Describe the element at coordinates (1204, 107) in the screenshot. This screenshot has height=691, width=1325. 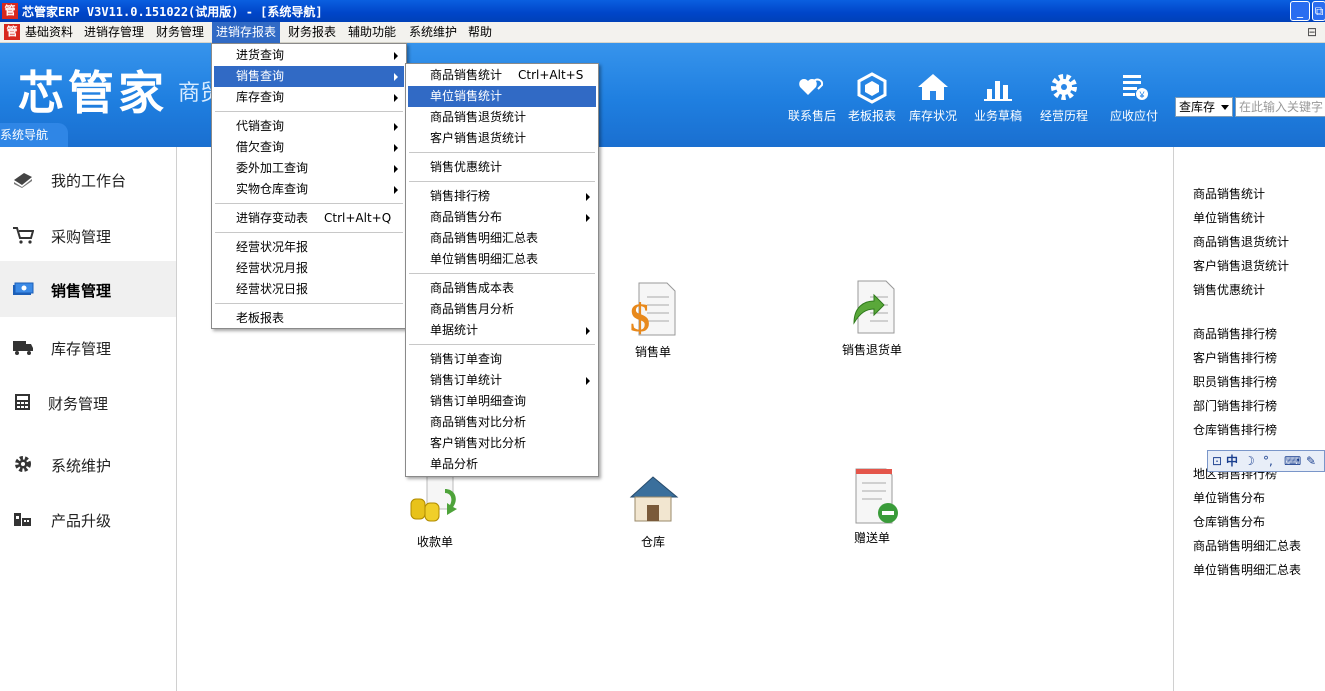
I see `search-scope-select: 查库存` at that location.